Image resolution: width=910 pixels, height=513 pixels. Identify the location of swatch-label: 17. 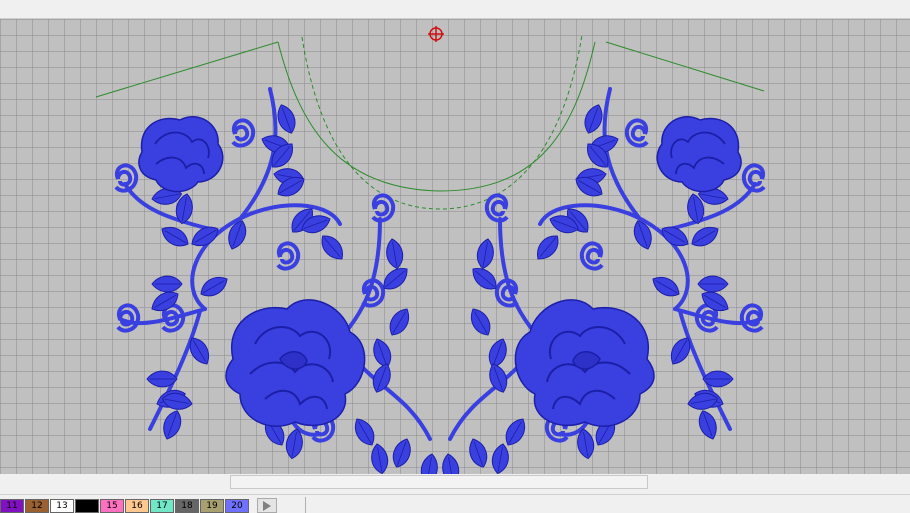
(162, 506).